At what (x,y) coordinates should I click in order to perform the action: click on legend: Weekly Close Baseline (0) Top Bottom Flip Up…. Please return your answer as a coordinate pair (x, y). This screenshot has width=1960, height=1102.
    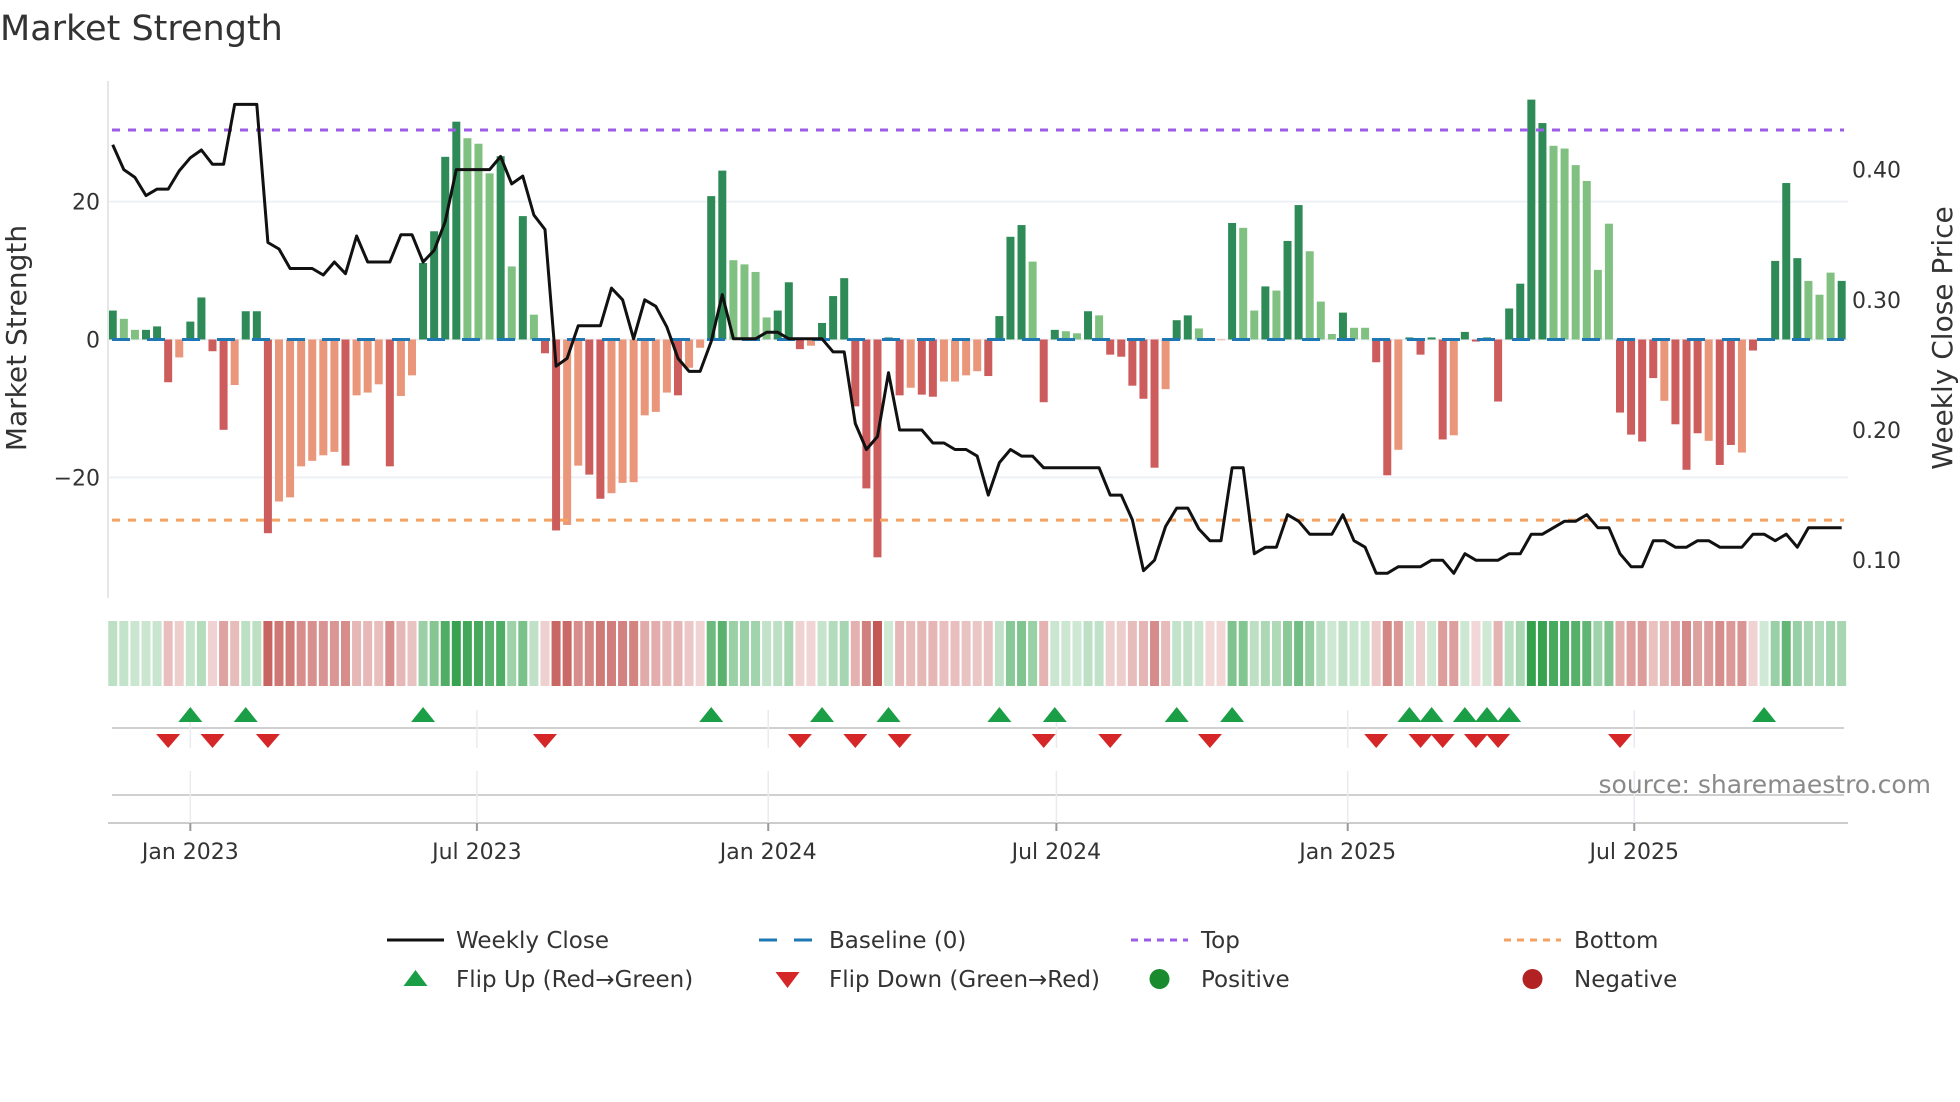
    Looking at the image, I should click on (1032, 960).